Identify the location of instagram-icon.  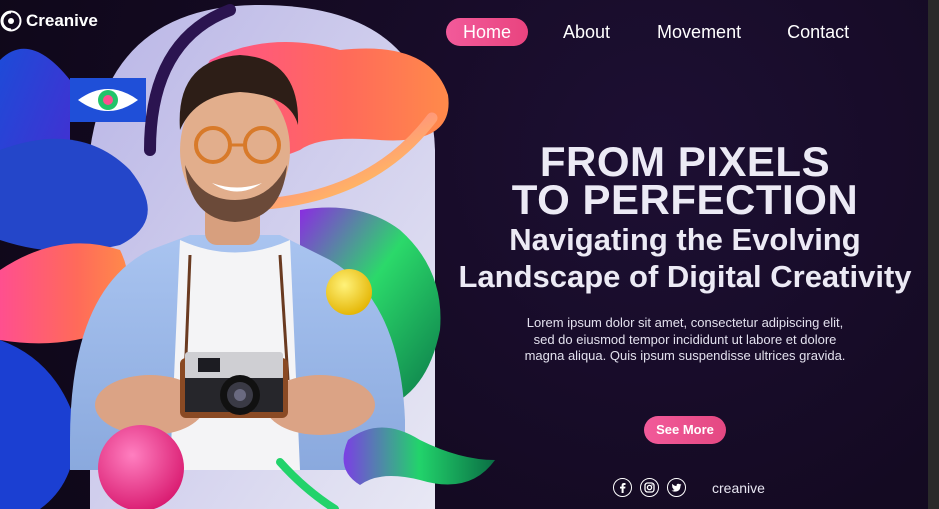
(649, 487).